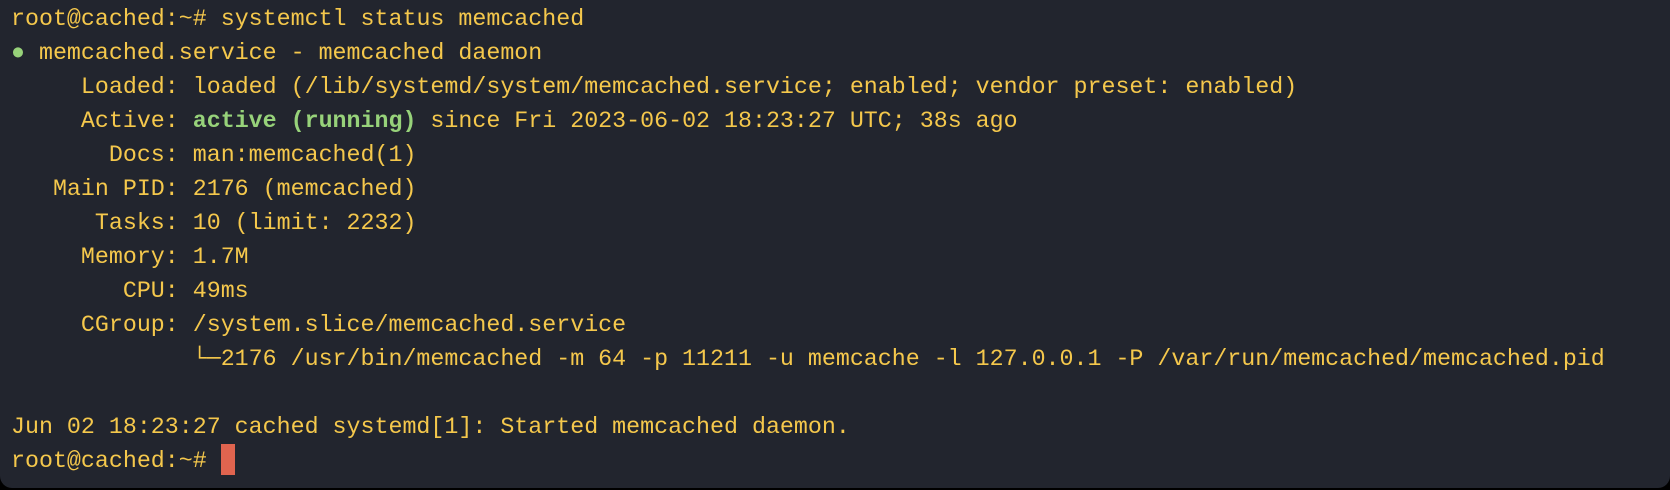 Image resolution: width=1670 pixels, height=490 pixels. What do you see at coordinates (130, 257) in the screenshot?
I see `memory-line: Memory: 1.7M` at bounding box center [130, 257].